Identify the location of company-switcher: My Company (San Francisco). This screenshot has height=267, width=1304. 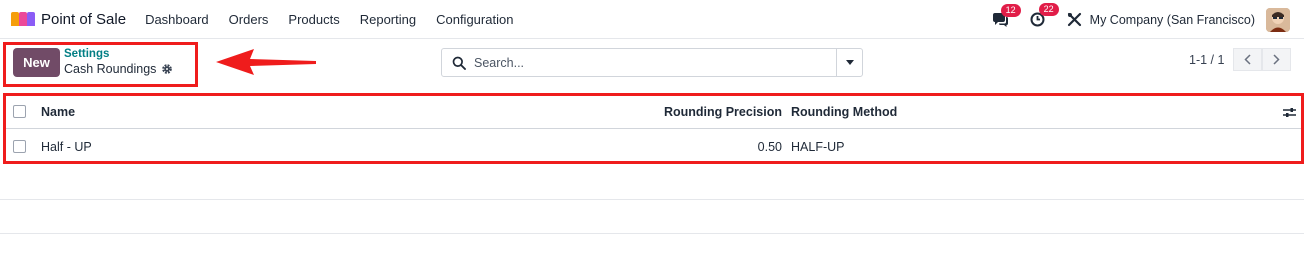
(1172, 20).